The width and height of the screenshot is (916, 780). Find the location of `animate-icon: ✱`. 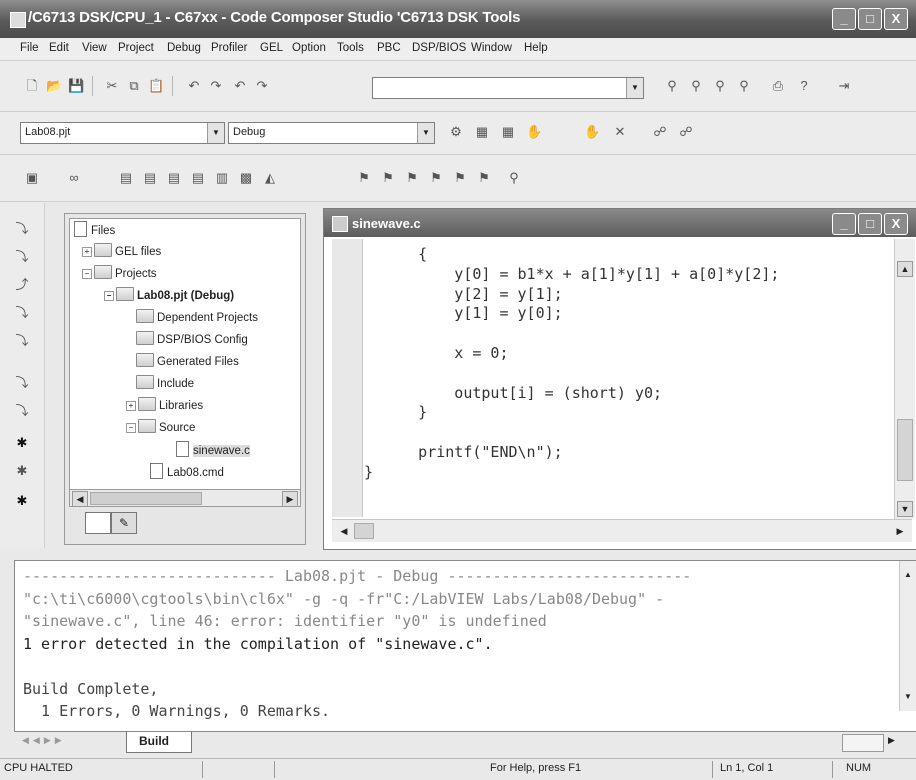

animate-icon: ✱ is located at coordinates (22, 501).